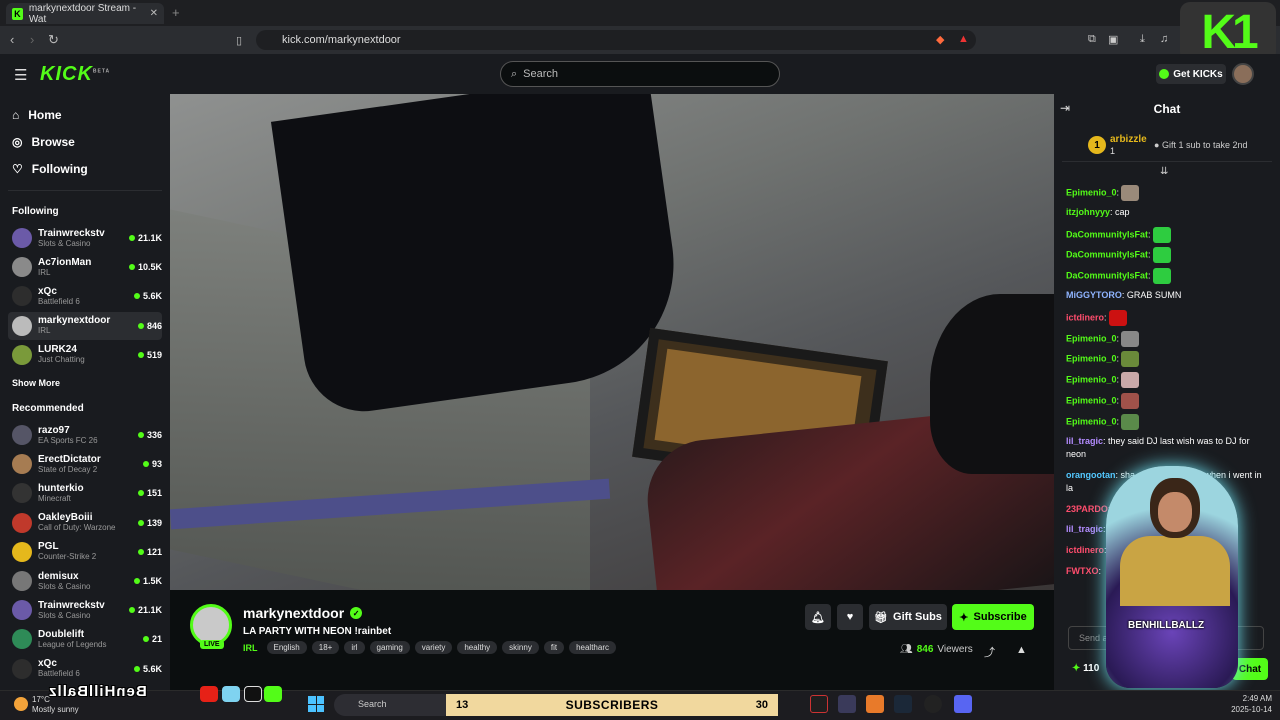  I want to click on media-icon: ♫, so click(1164, 39).